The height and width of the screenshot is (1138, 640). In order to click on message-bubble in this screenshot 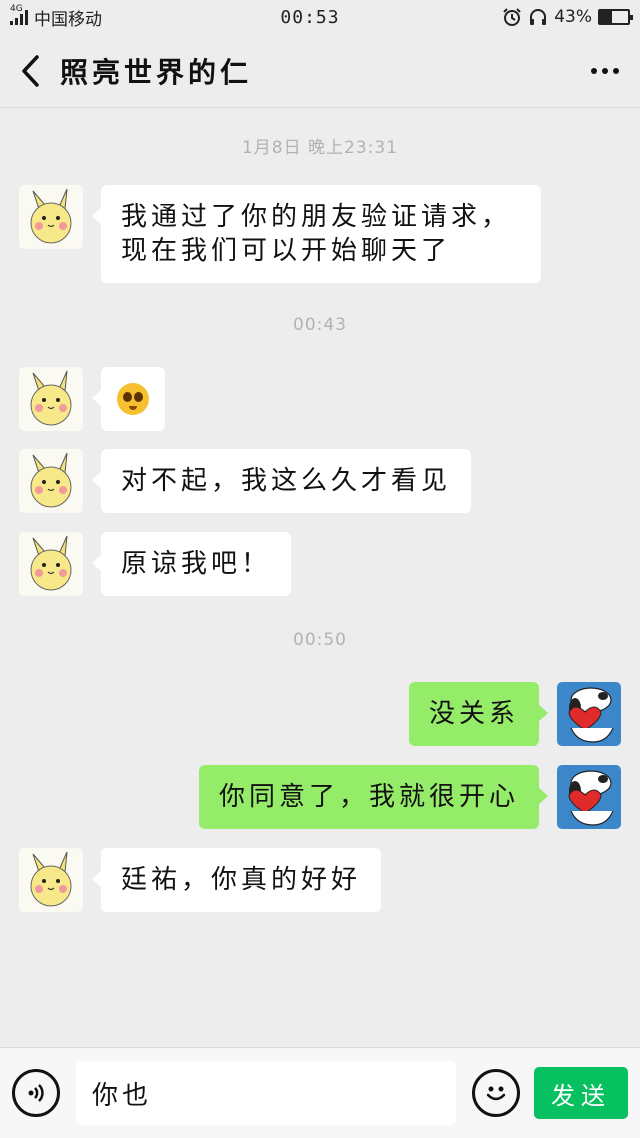, I will do `click(128, 399)`.